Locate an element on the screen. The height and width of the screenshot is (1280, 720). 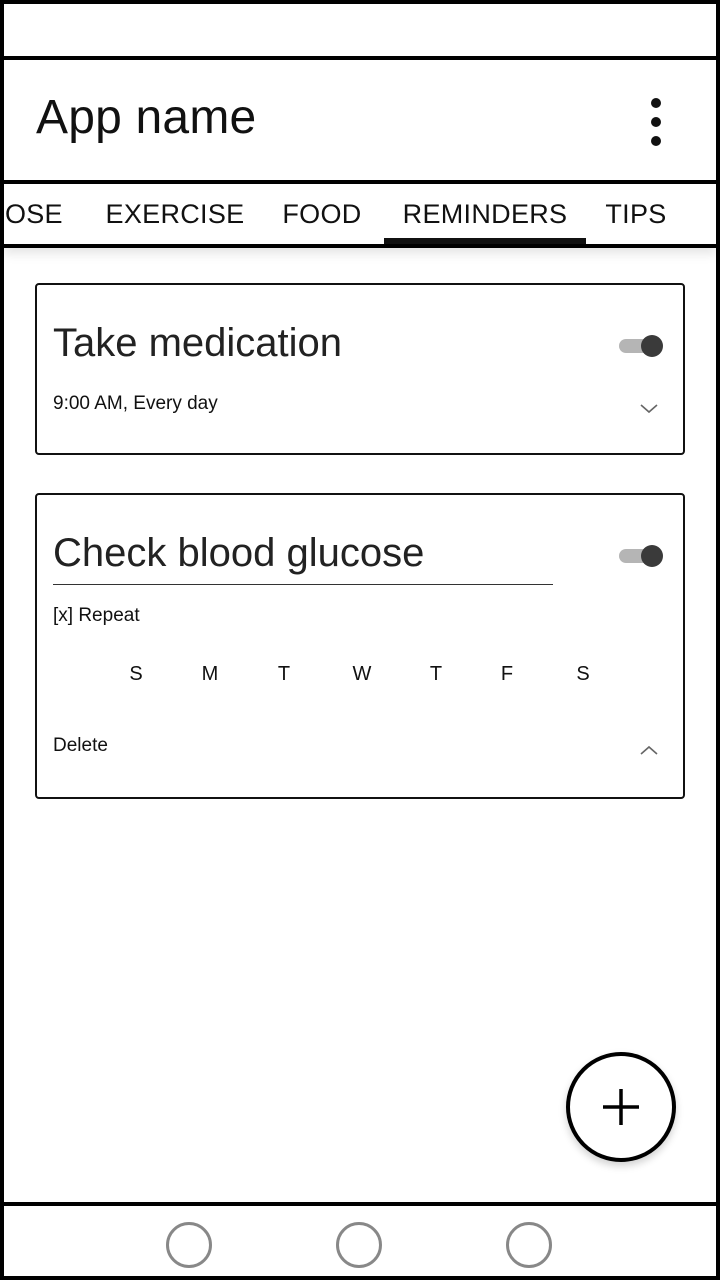
app-bar: App name is located at coordinates (360, 122).